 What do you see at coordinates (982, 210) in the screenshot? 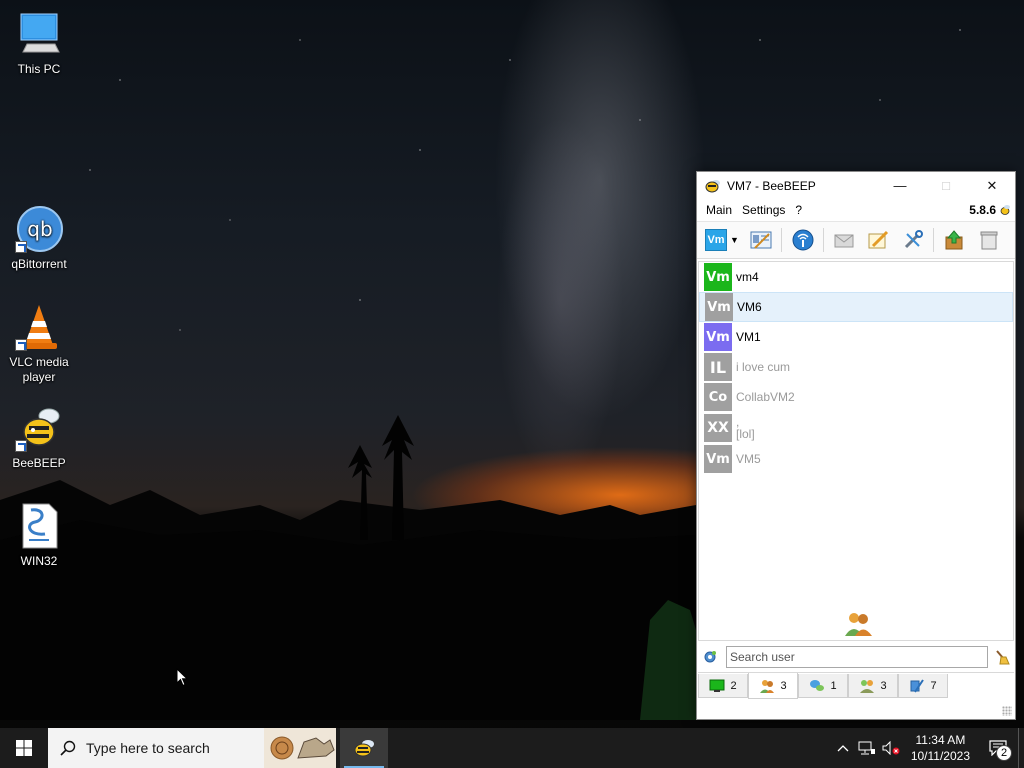
I see `version-text: 5.8.6` at bounding box center [982, 210].